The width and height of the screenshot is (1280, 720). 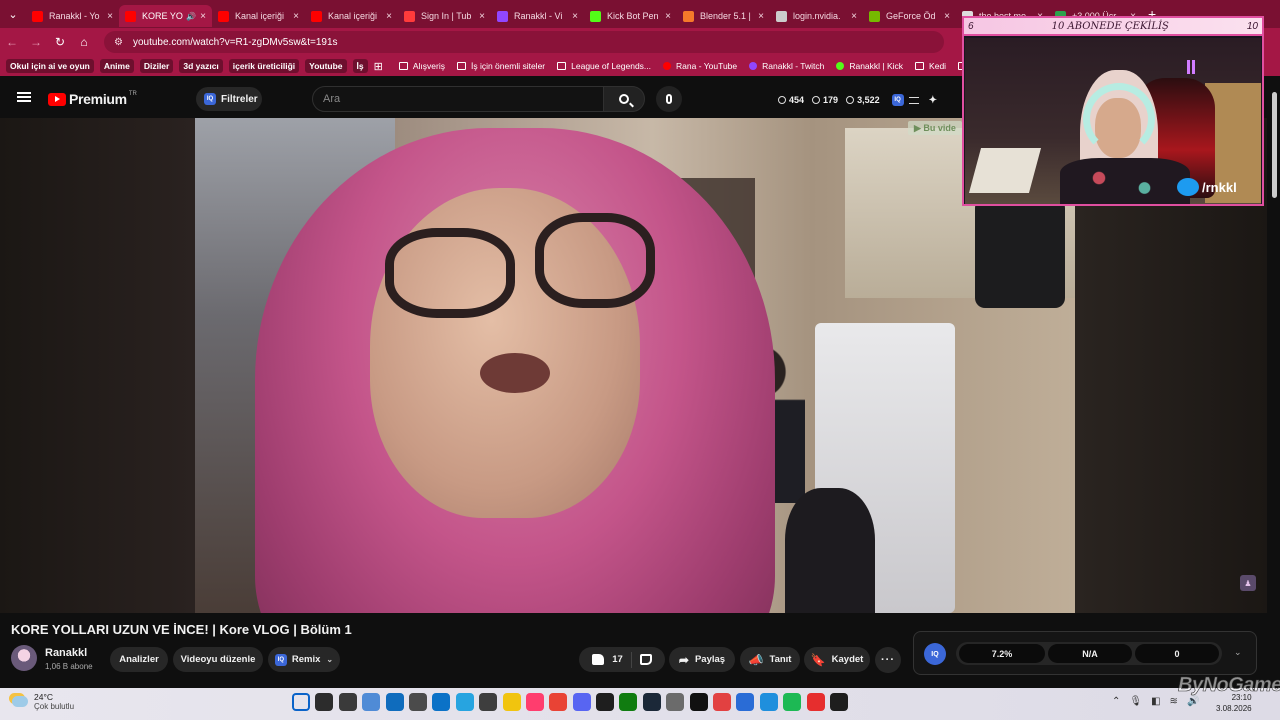 What do you see at coordinates (500, 66) in the screenshot?
I see `bookmark-item: İş için önemli siteler` at bounding box center [500, 66].